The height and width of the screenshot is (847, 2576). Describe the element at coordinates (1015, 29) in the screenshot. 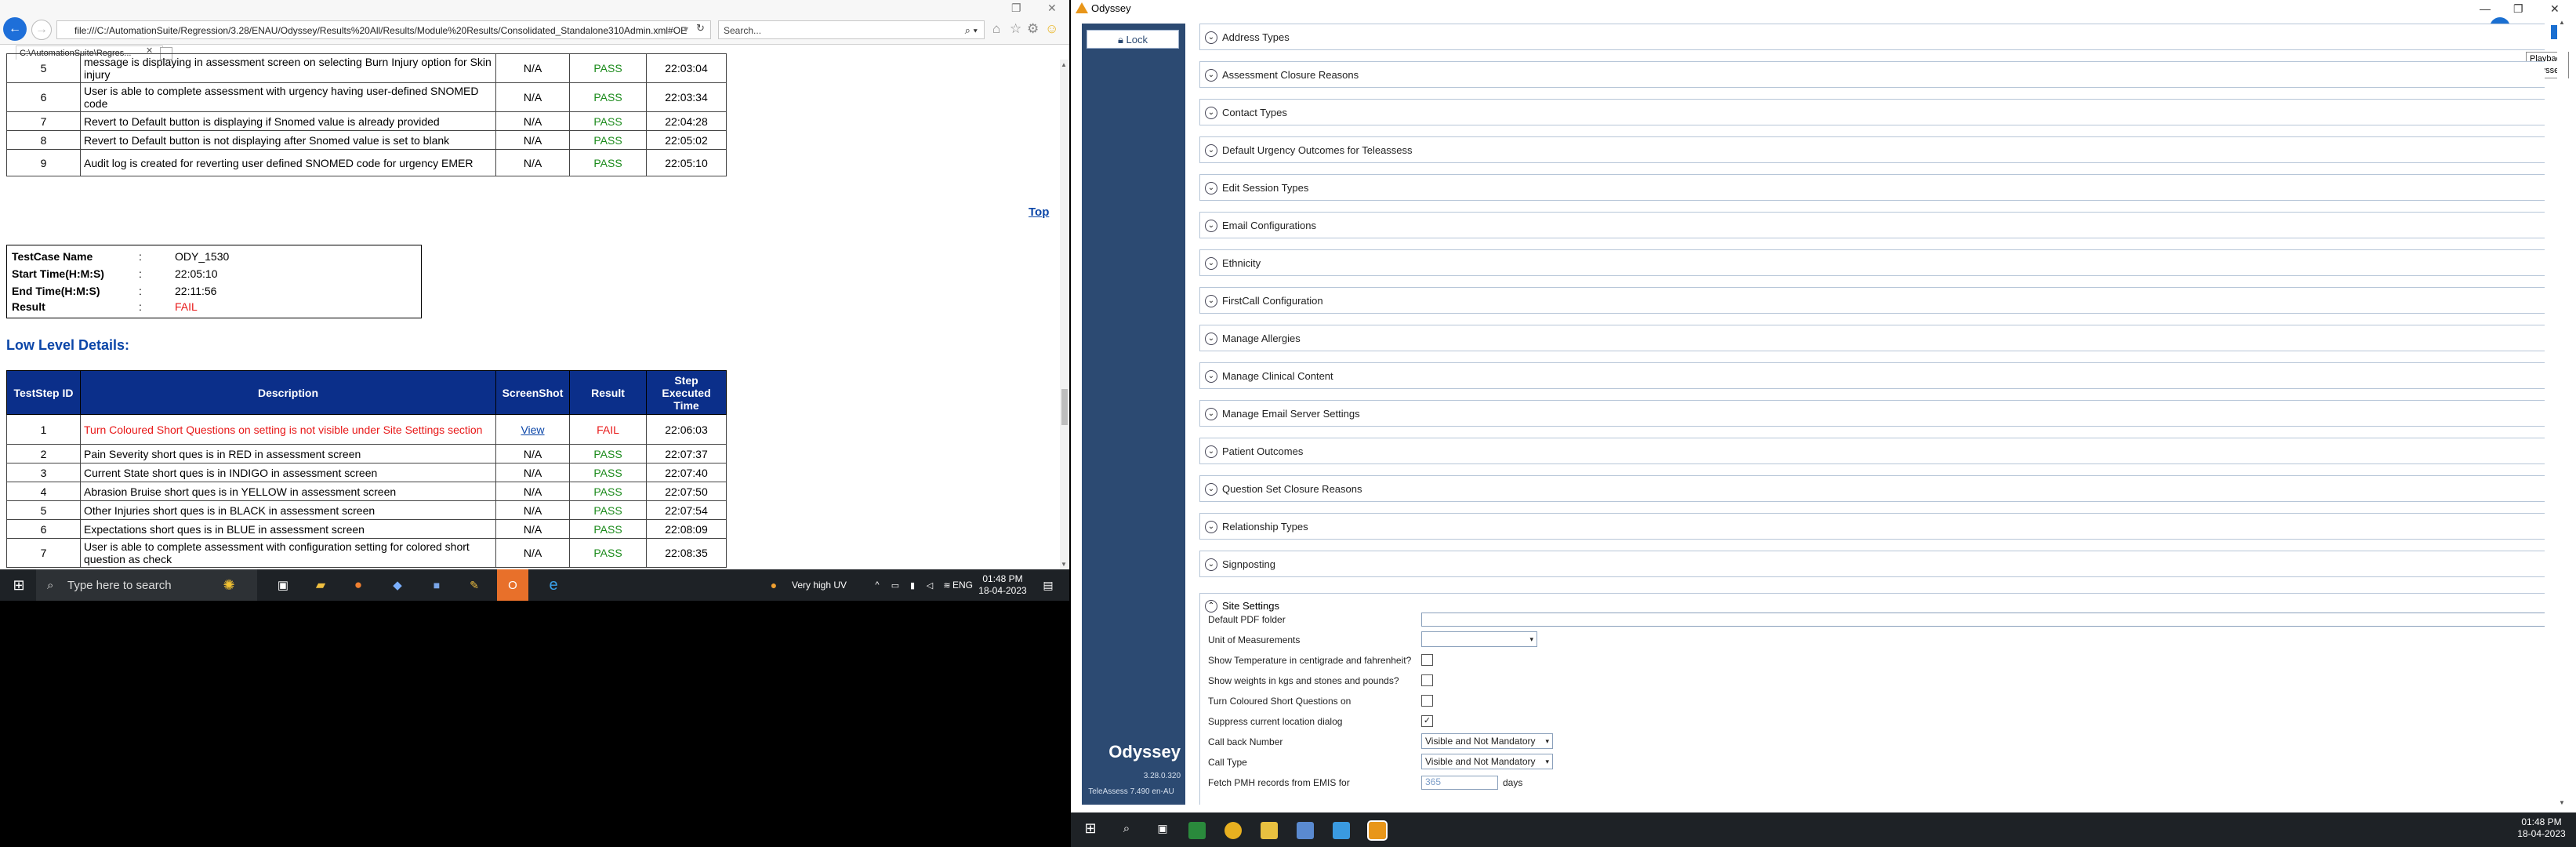

I see `favorites-icon: ☆` at that location.